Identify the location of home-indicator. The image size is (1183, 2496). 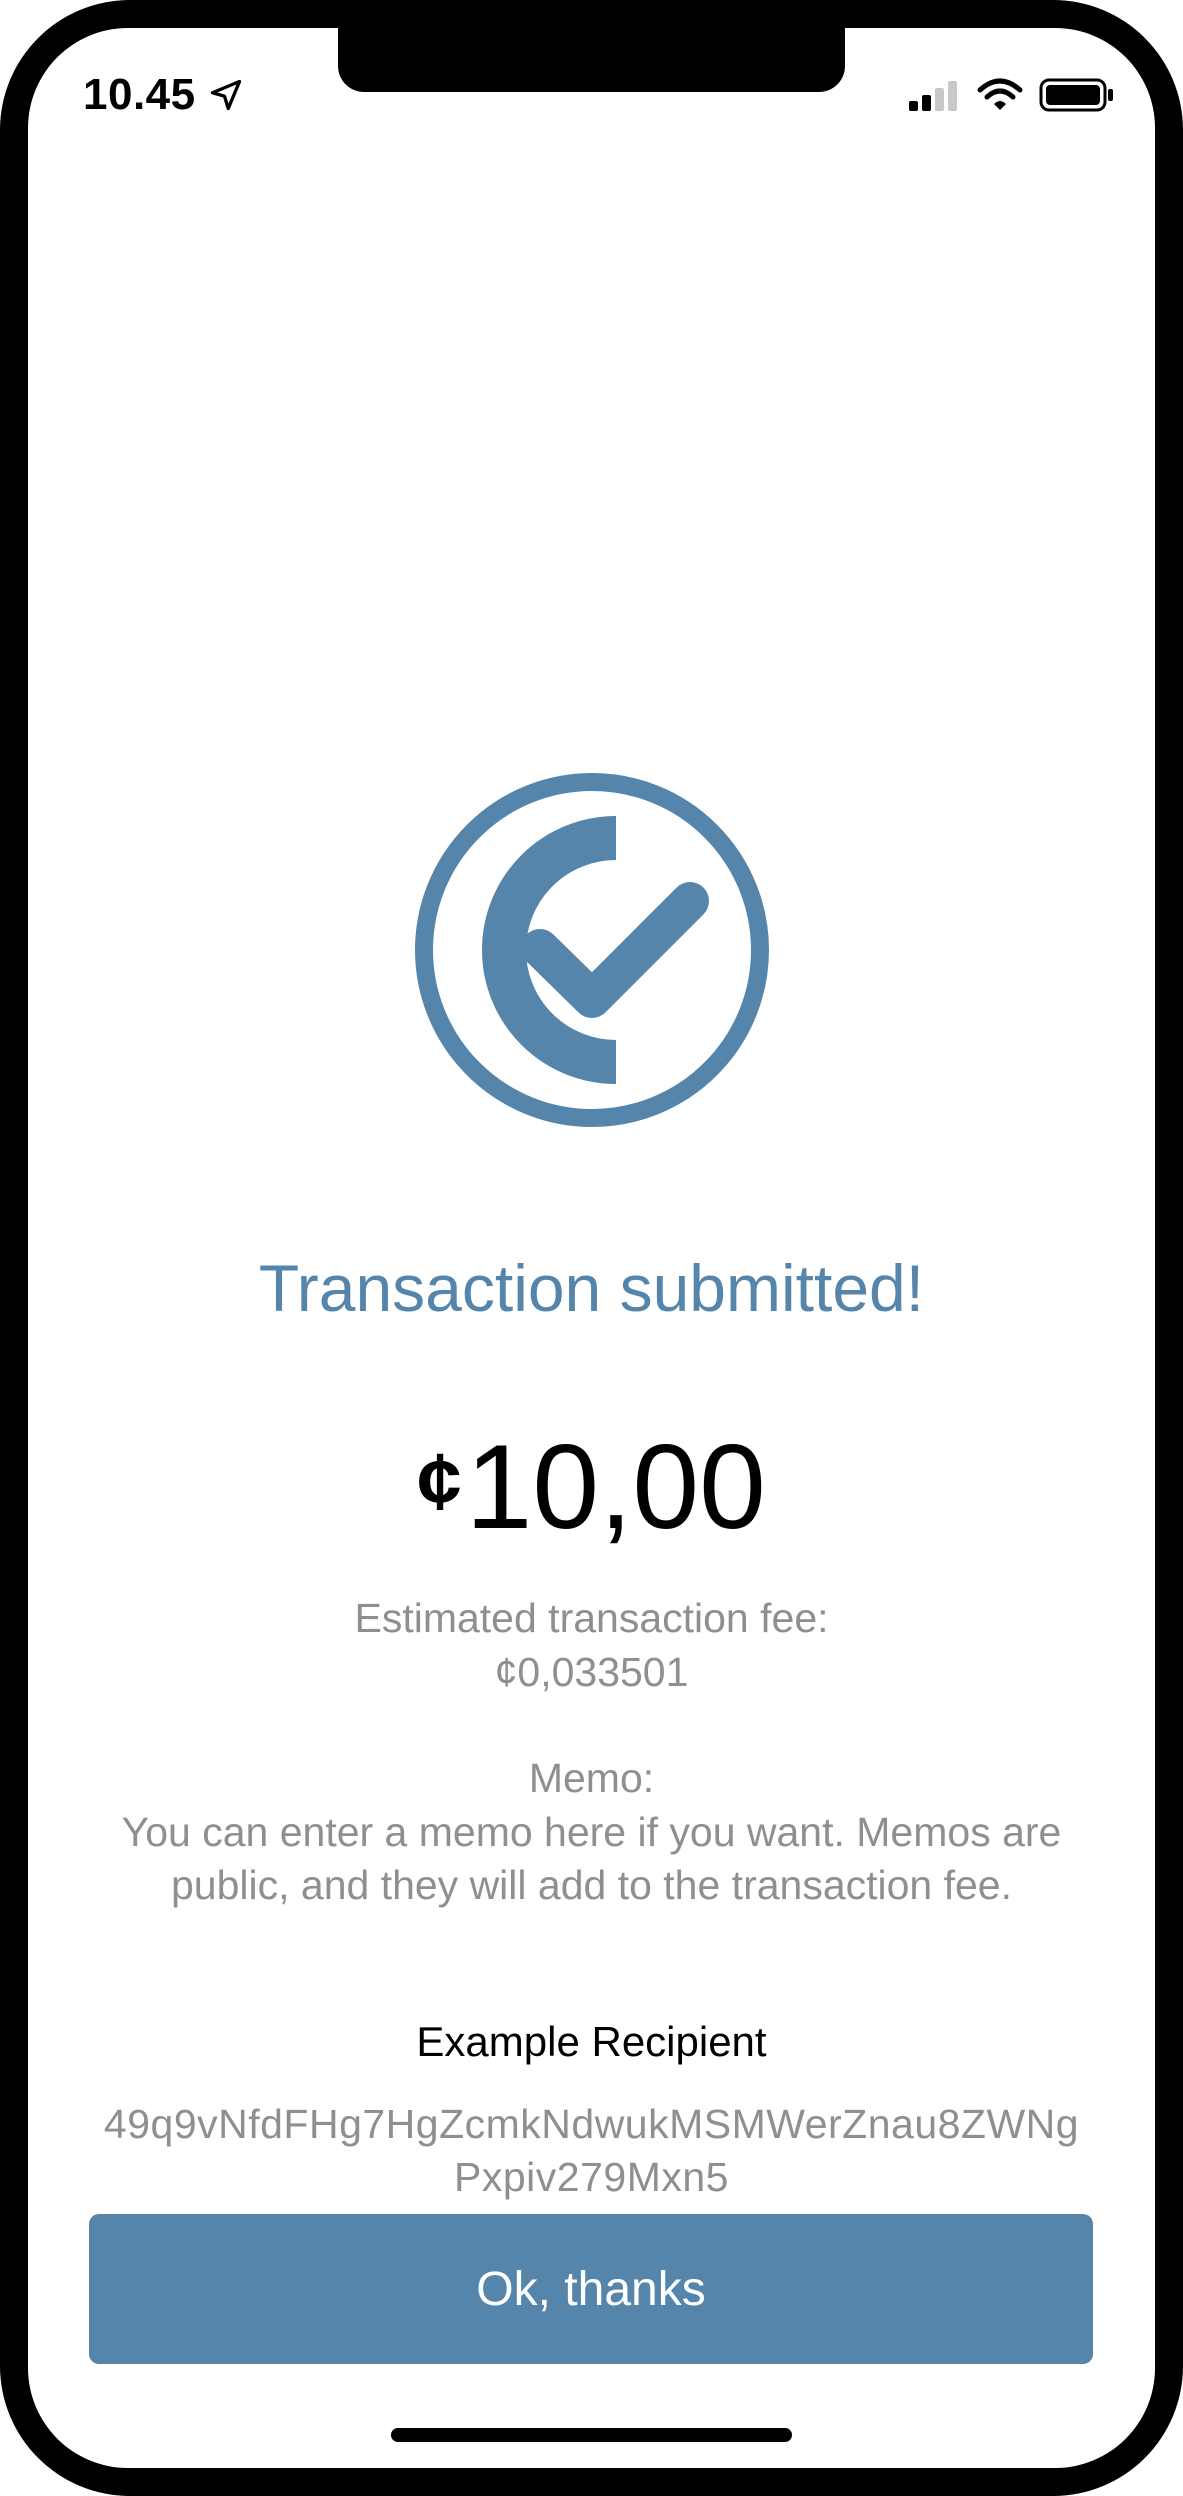
(591, 2435).